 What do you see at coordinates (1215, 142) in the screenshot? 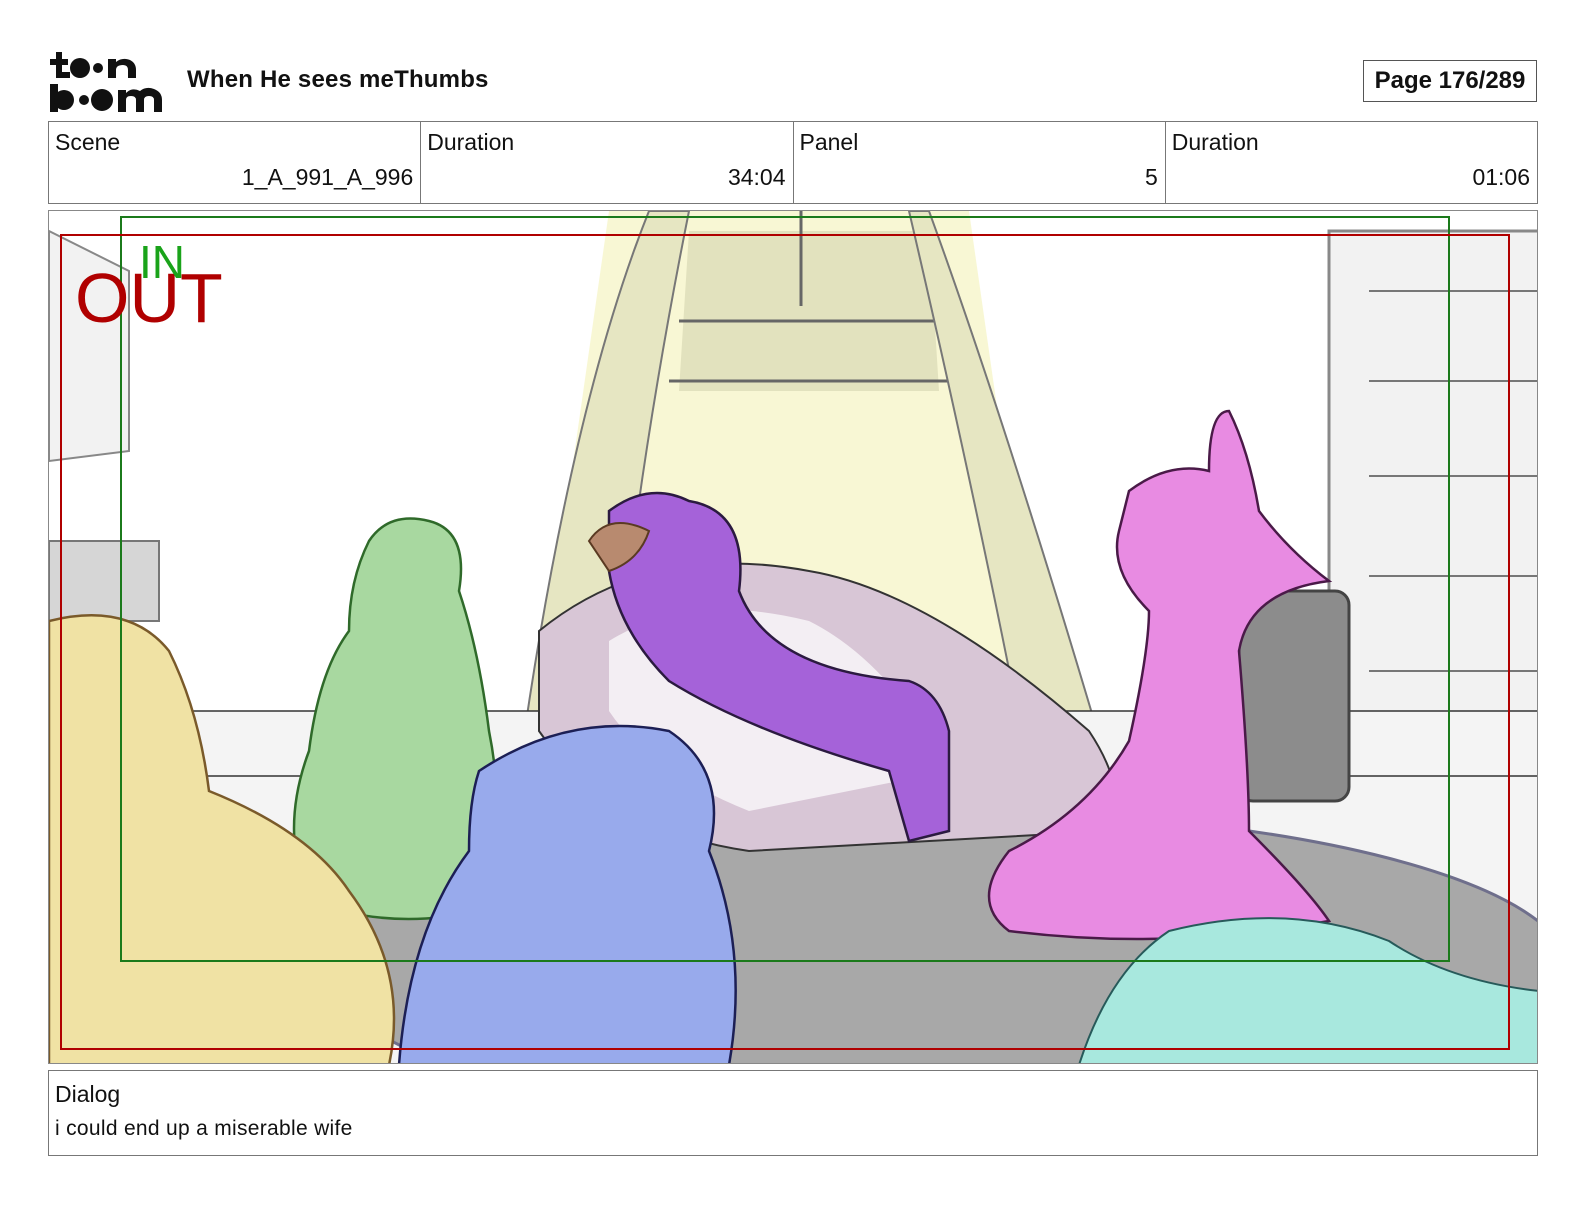
I see `panel-duration-label: Duration` at bounding box center [1215, 142].